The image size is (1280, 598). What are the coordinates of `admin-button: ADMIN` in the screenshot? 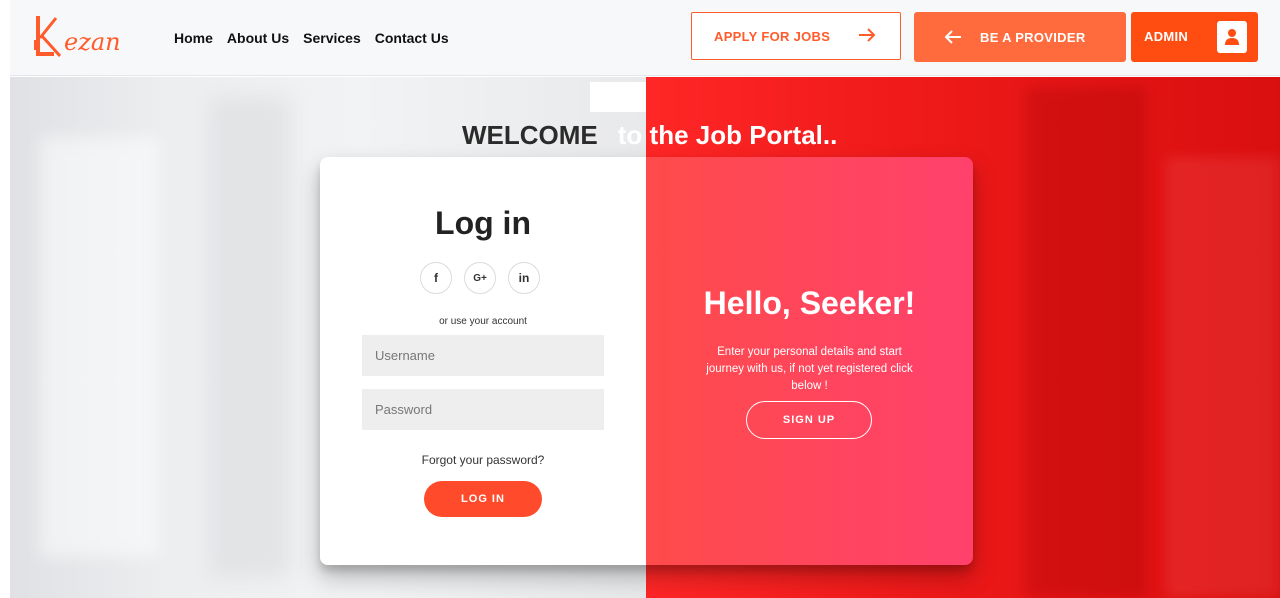 It's located at (1194, 37).